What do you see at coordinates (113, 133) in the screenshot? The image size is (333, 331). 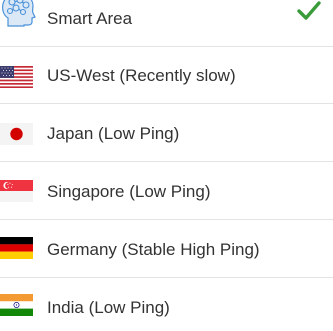 I see `server-label: Japan (Low Ping)` at bounding box center [113, 133].